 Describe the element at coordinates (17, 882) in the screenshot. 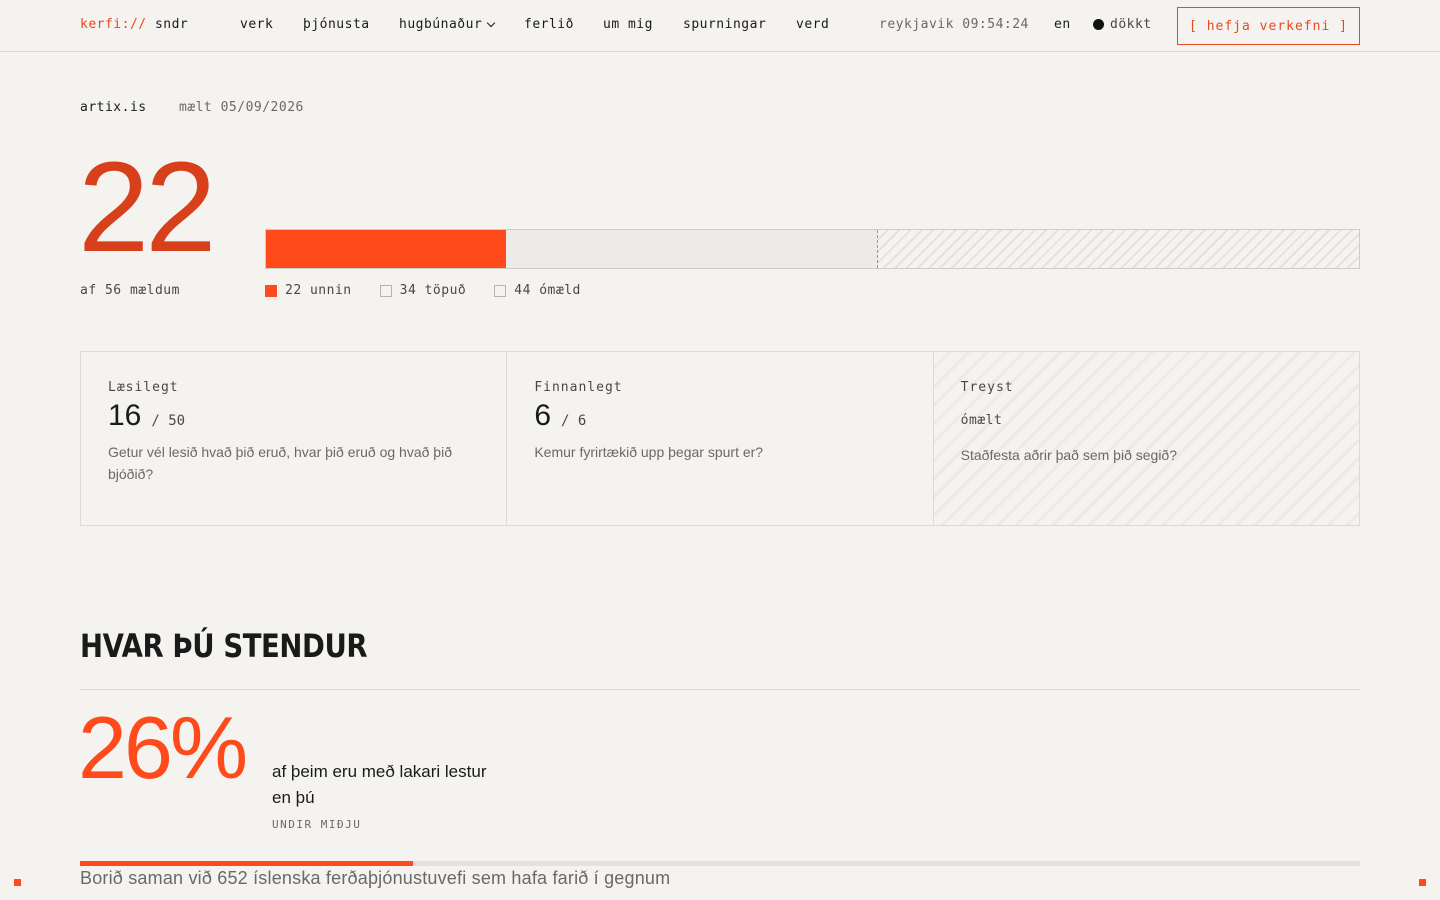

I see `corner-marker-left` at that location.